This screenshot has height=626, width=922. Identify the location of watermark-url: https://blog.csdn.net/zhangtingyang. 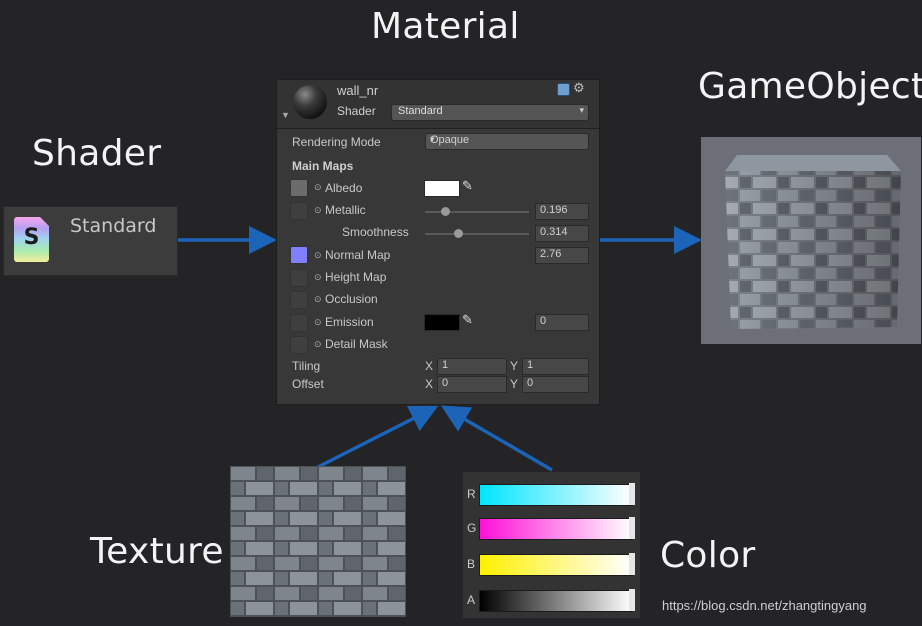
(764, 605).